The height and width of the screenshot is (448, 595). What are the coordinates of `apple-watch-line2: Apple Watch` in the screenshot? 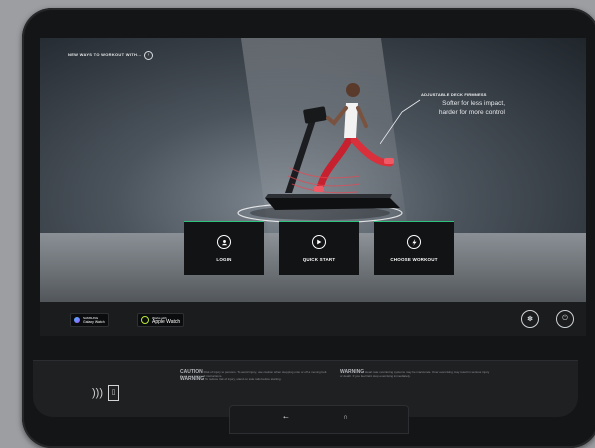 It's located at (166, 322).